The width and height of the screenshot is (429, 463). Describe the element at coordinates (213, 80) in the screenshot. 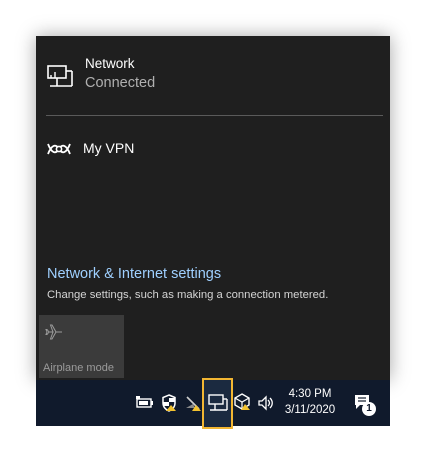

I see `network-connection-item: Network Connected` at that location.